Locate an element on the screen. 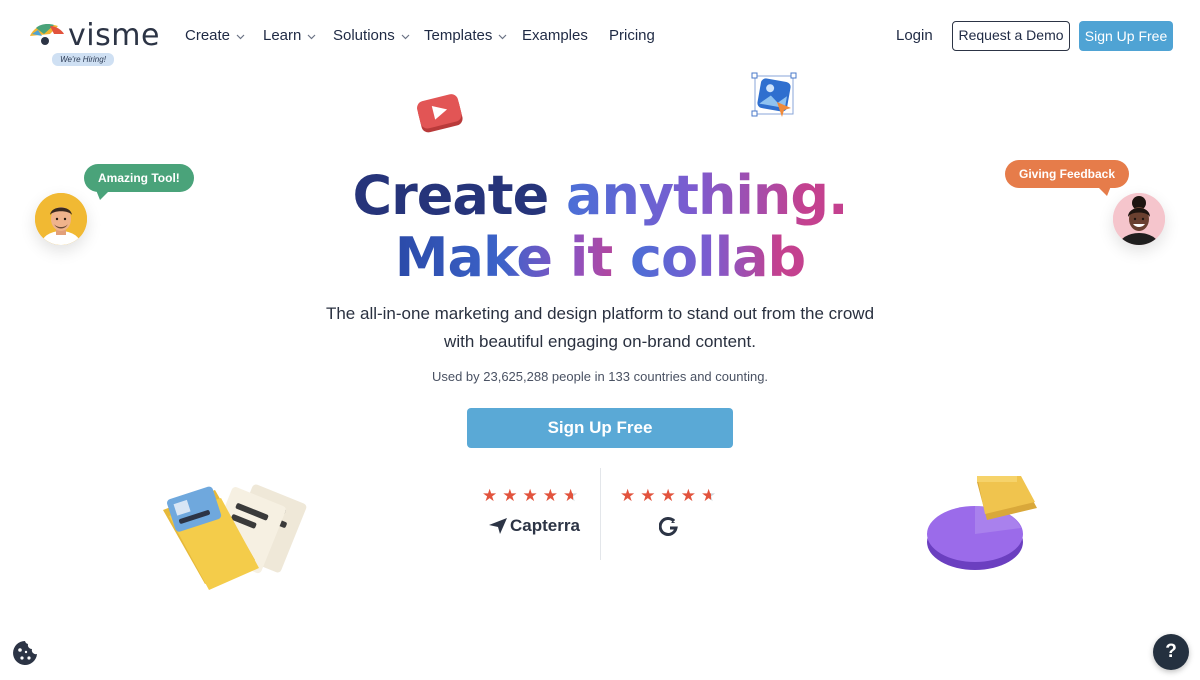  nav-create-label: Create is located at coordinates (208, 35).